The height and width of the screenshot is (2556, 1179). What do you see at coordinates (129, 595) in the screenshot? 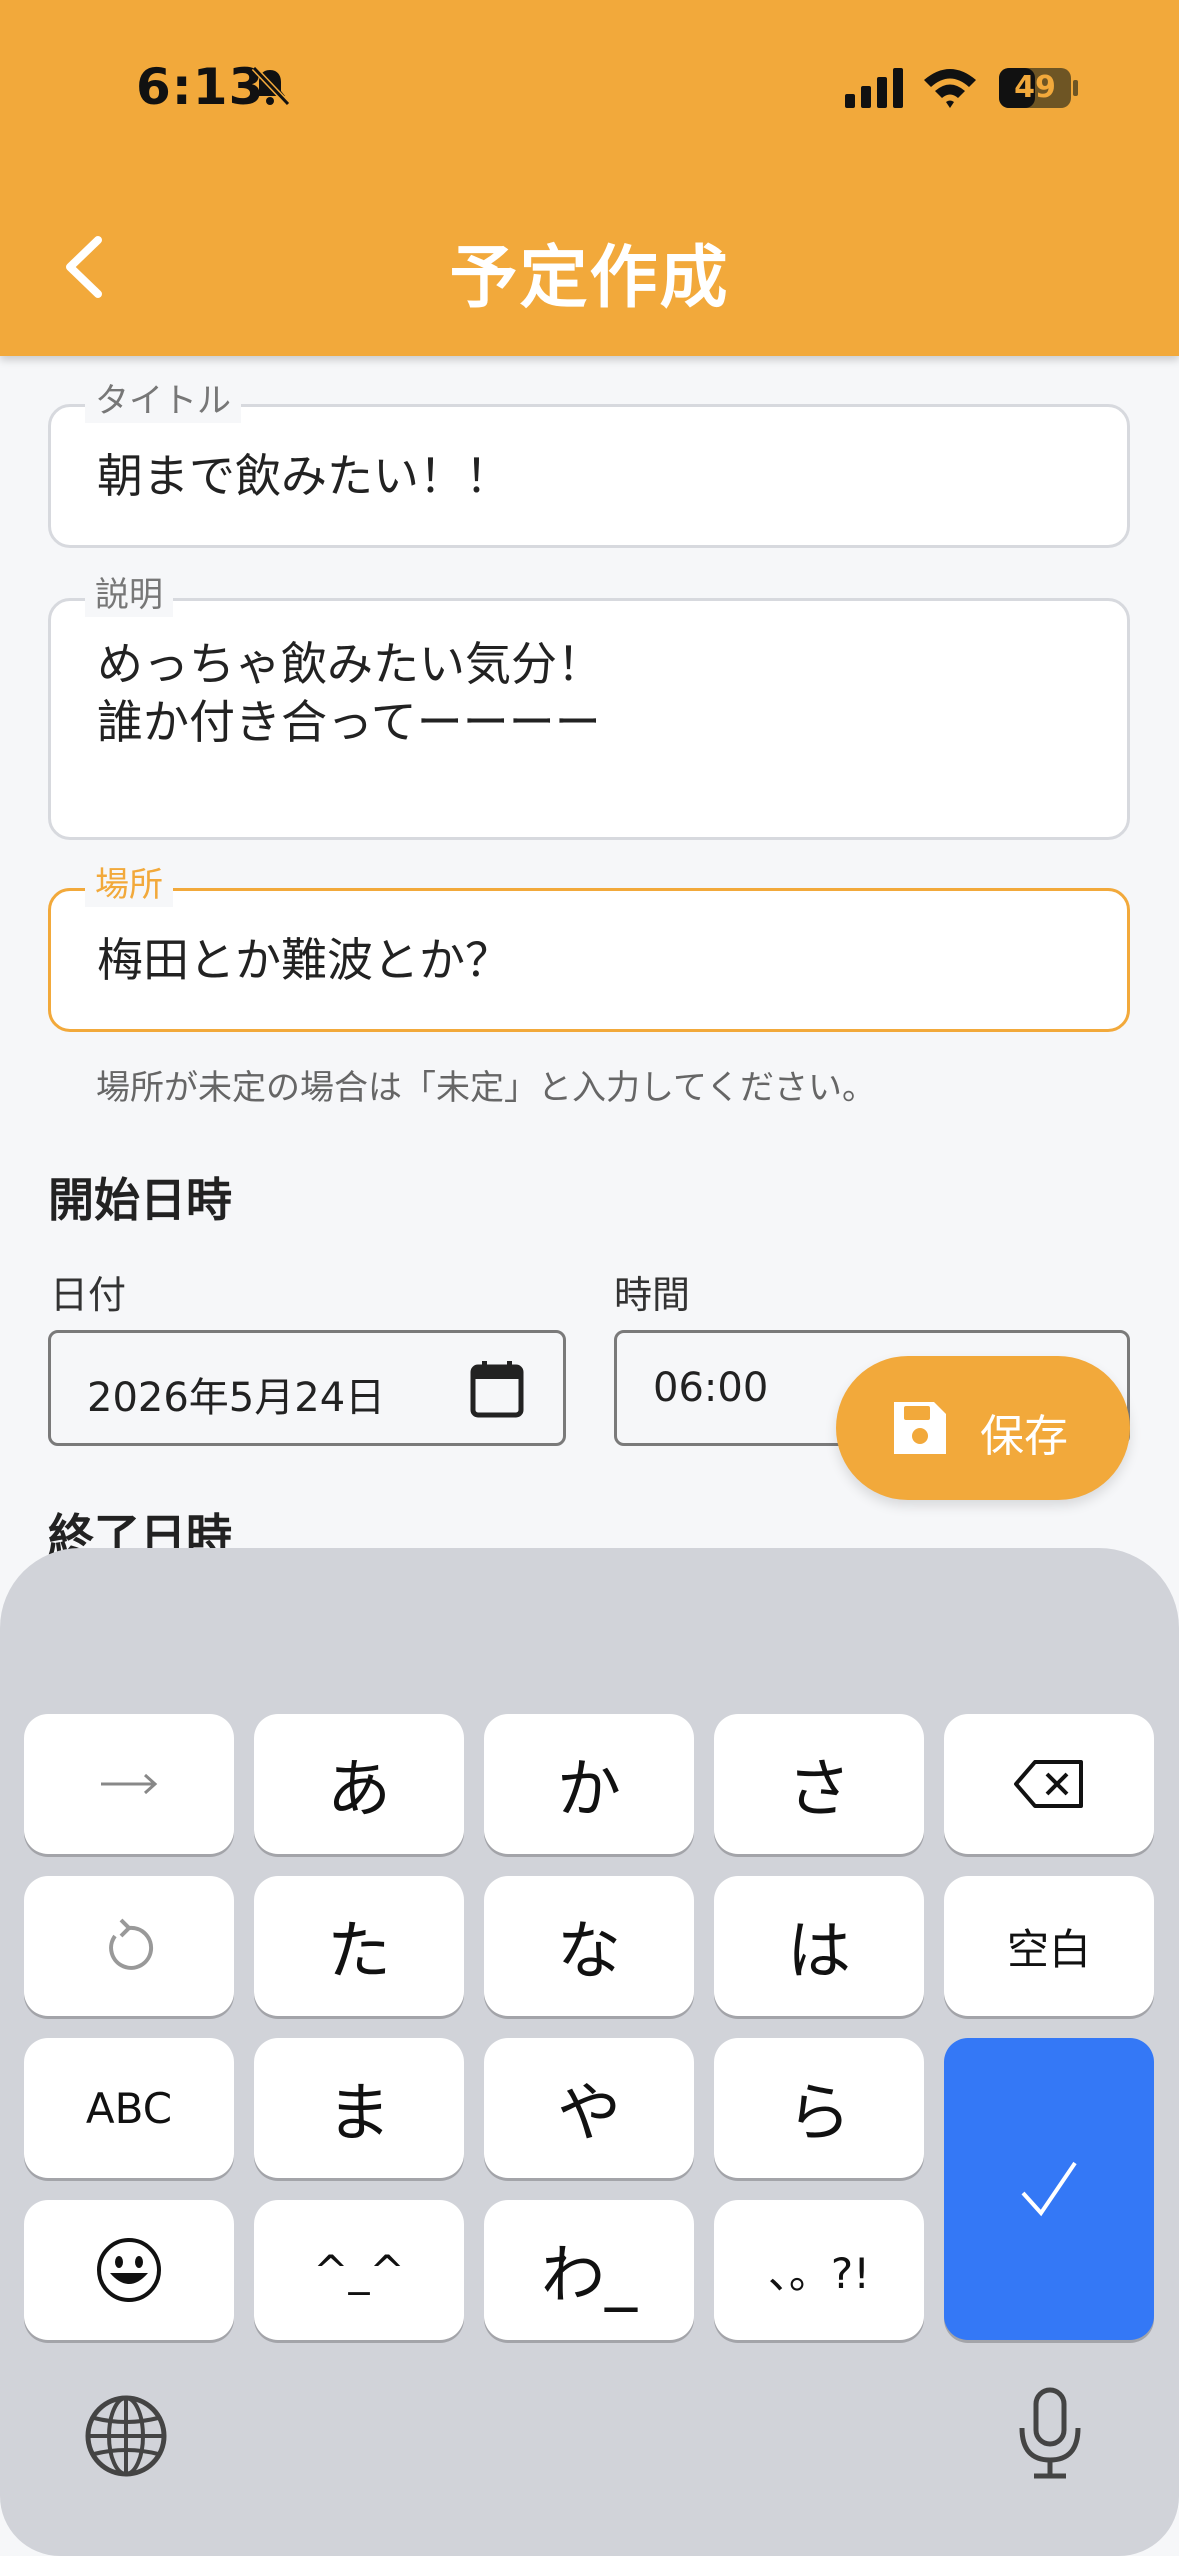
I see `description-field-label: 説明` at bounding box center [129, 595].